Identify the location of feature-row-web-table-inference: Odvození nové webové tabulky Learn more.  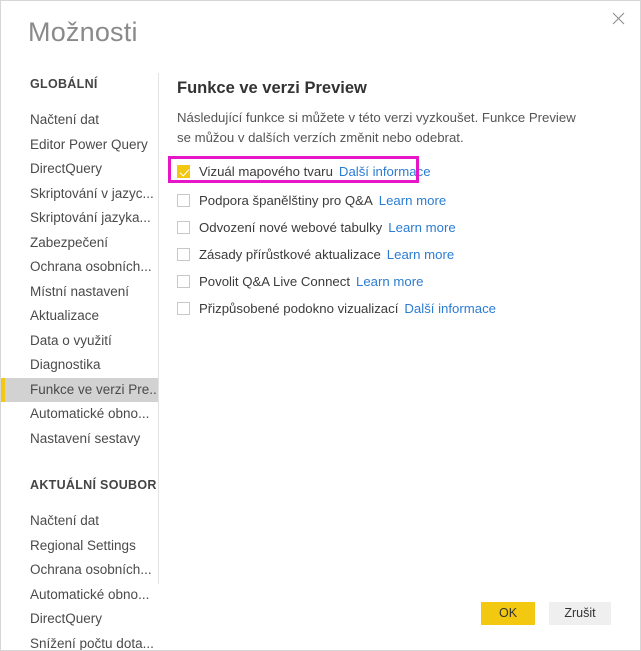
(397, 227).